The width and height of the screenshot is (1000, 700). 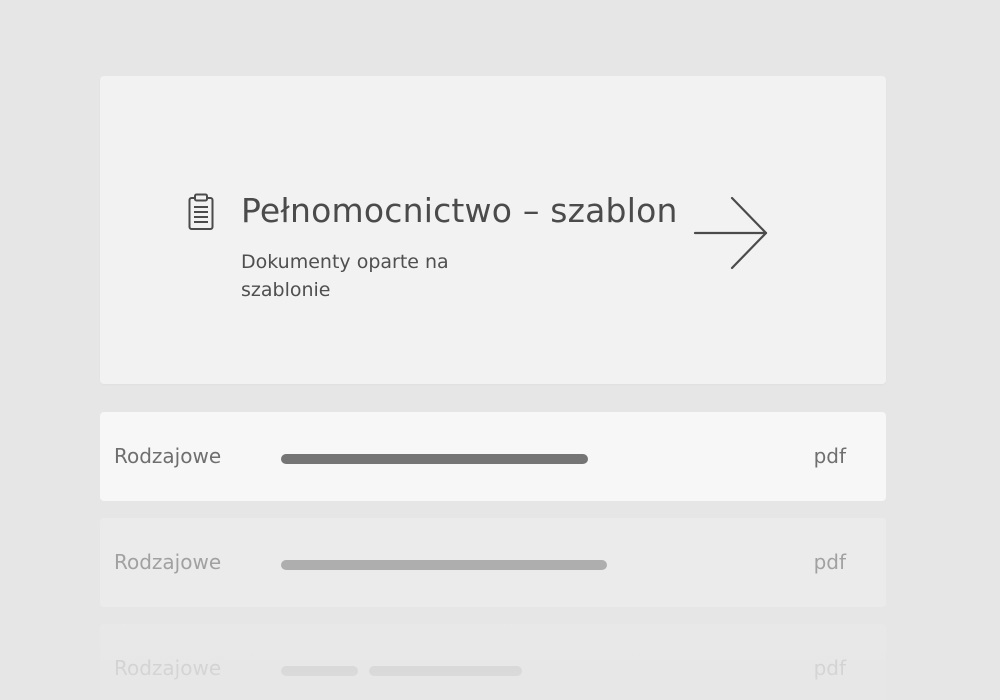 What do you see at coordinates (731, 234) in the screenshot?
I see `arrow-right-icon` at bounding box center [731, 234].